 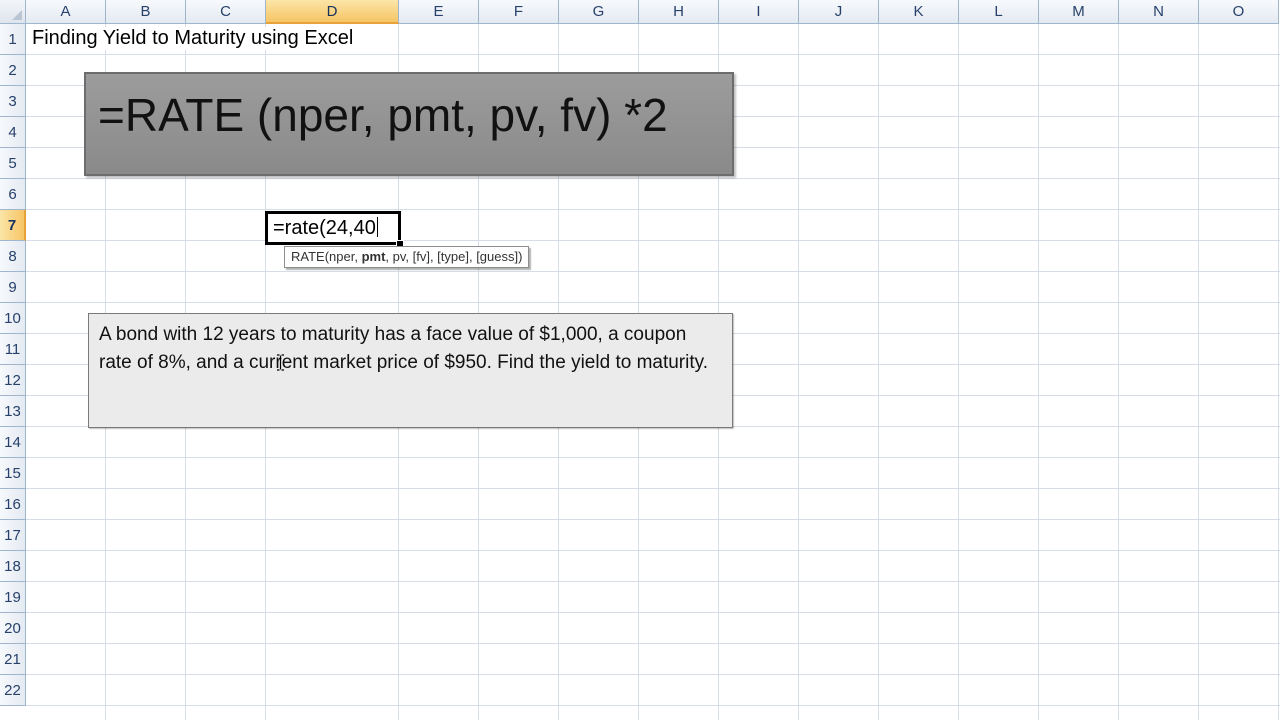 What do you see at coordinates (13, 12) in the screenshot?
I see `select-all-corner` at bounding box center [13, 12].